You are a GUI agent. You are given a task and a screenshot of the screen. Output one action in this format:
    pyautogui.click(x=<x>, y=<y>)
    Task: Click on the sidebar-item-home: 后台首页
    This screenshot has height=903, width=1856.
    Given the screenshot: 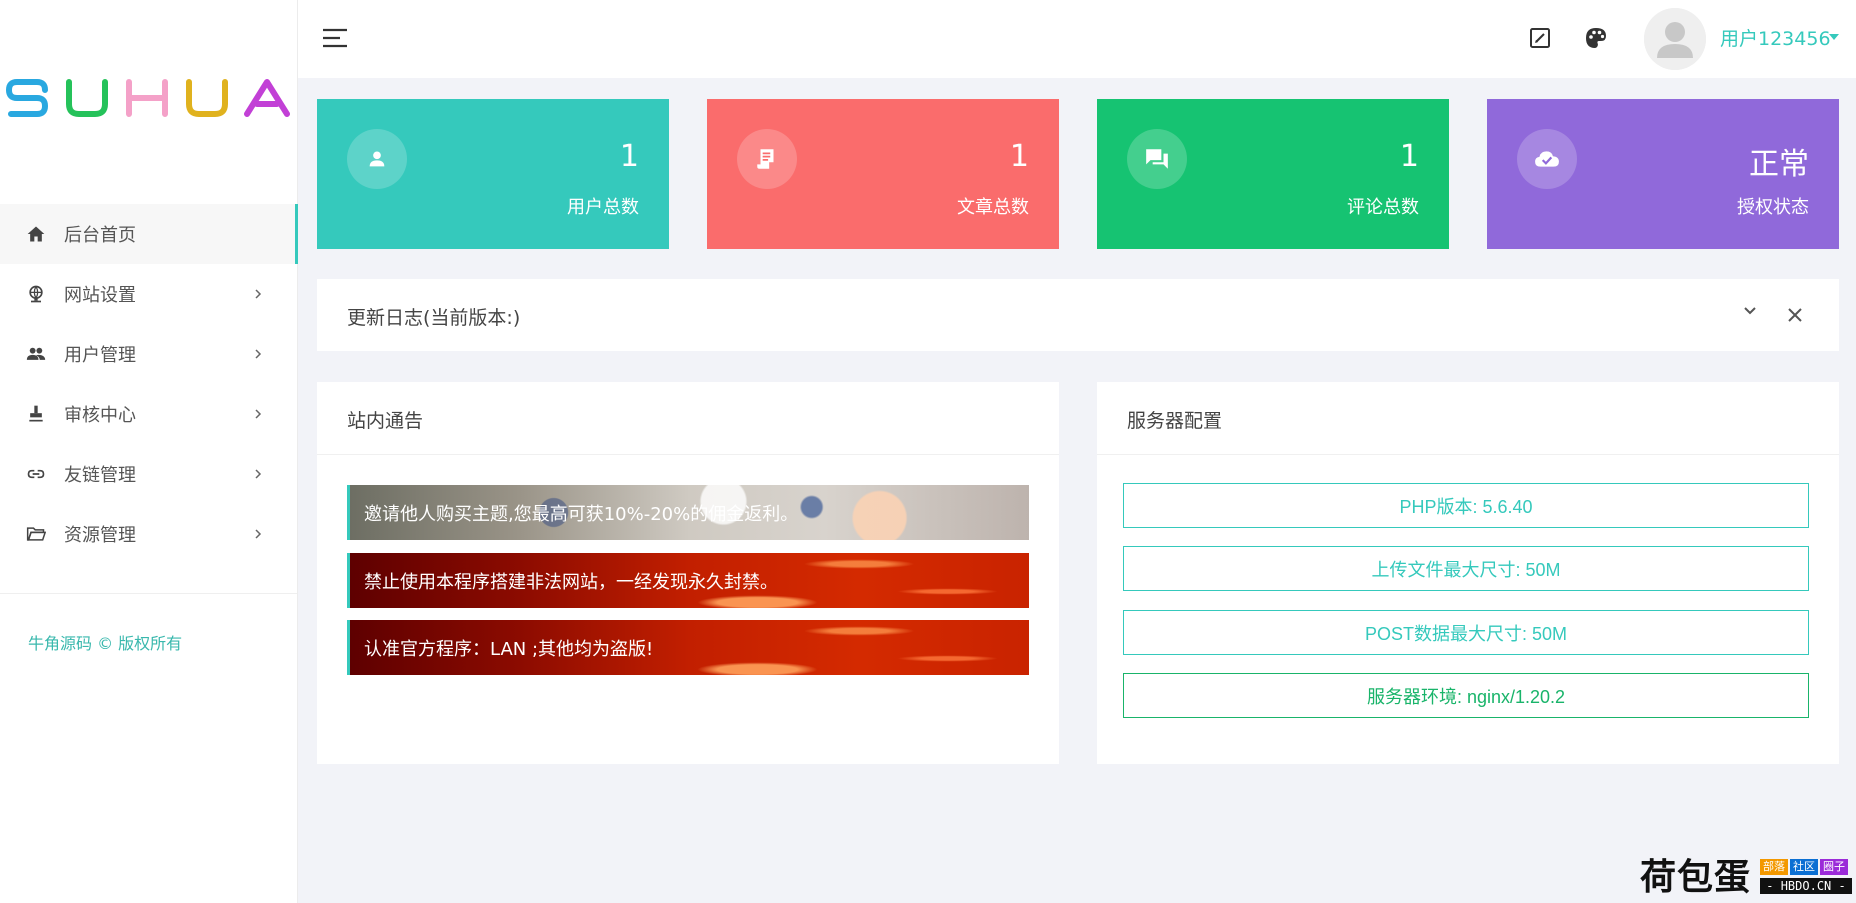 What is the action you would take?
    pyautogui.click(x=149, y=234)
    